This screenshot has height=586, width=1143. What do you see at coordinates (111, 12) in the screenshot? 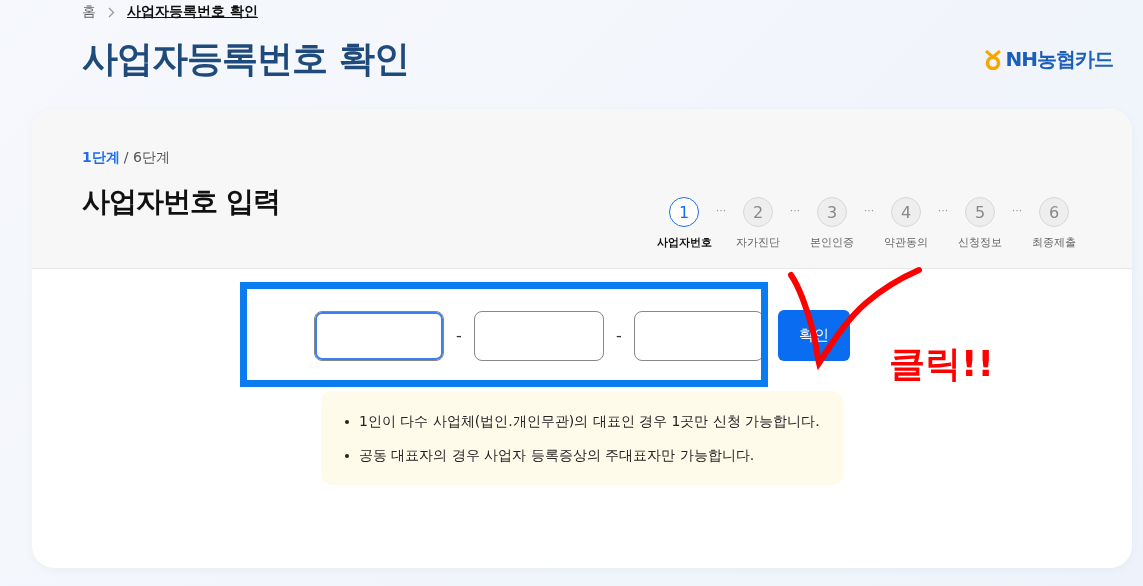
I see `chevron-right-icon` at bounding box center [111, 12].